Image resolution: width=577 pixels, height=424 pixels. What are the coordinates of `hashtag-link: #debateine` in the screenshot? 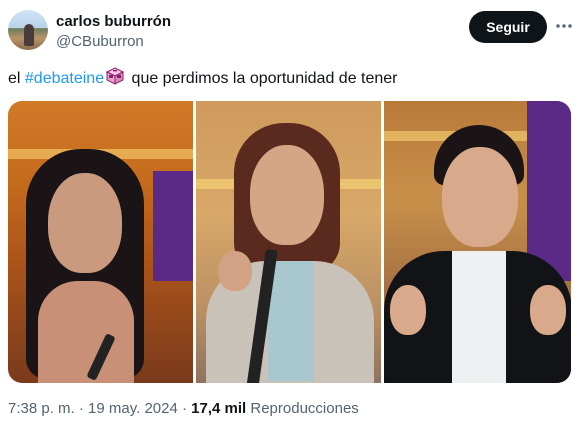 It's located at (64, 78).